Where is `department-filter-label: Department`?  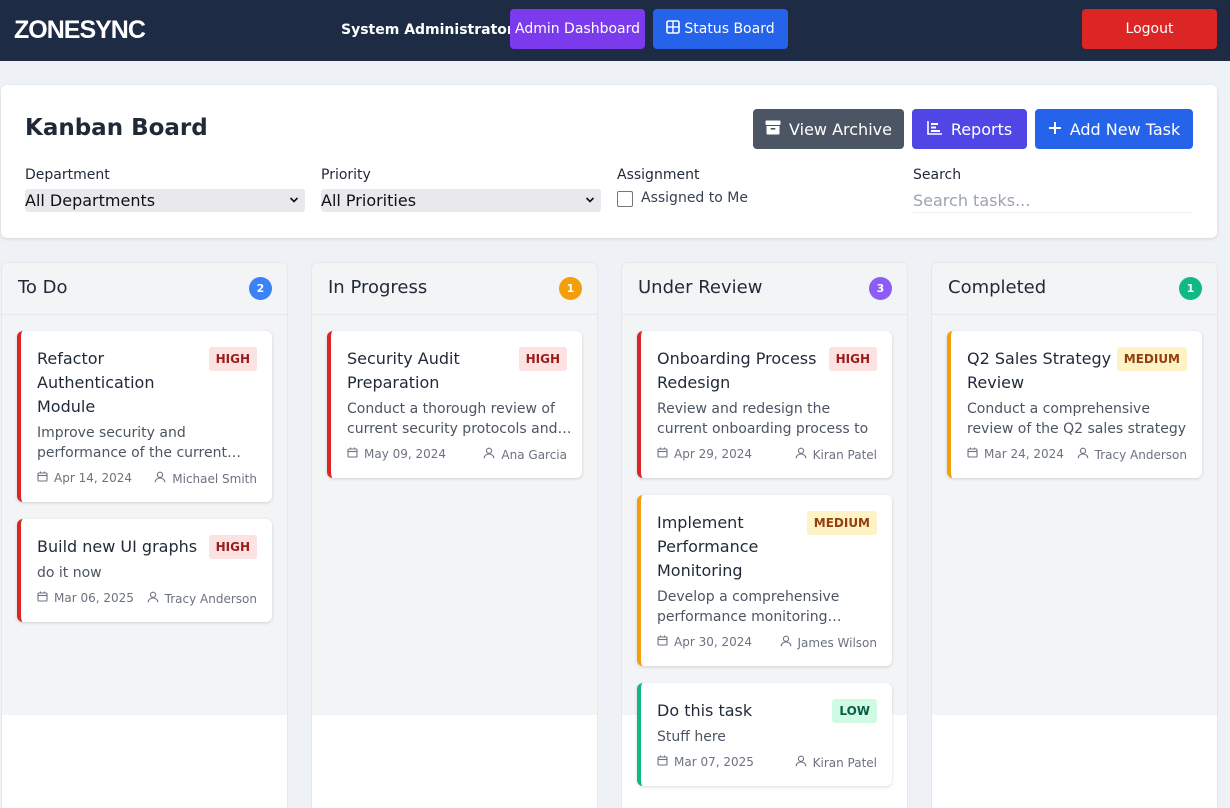 department-filter-label: Department is located at coordinates (67, 175).